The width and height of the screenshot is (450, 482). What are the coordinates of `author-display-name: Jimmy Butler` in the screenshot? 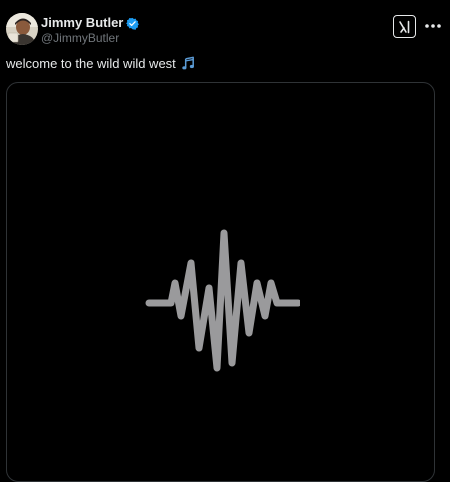 It's located at (82, 23).